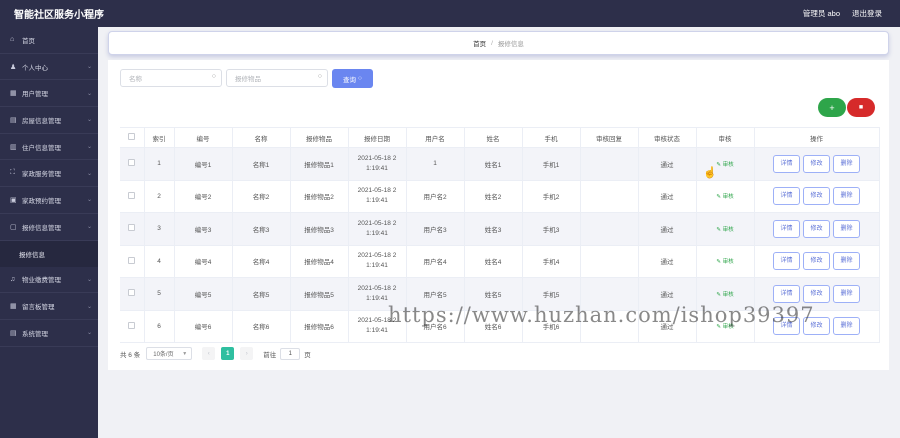 This screenshot has width=900, height=438. What do you see at coordinates (209, 353) in the screenshot?
I see `prev-page-button: ‹` at bounding box center [209, 353].